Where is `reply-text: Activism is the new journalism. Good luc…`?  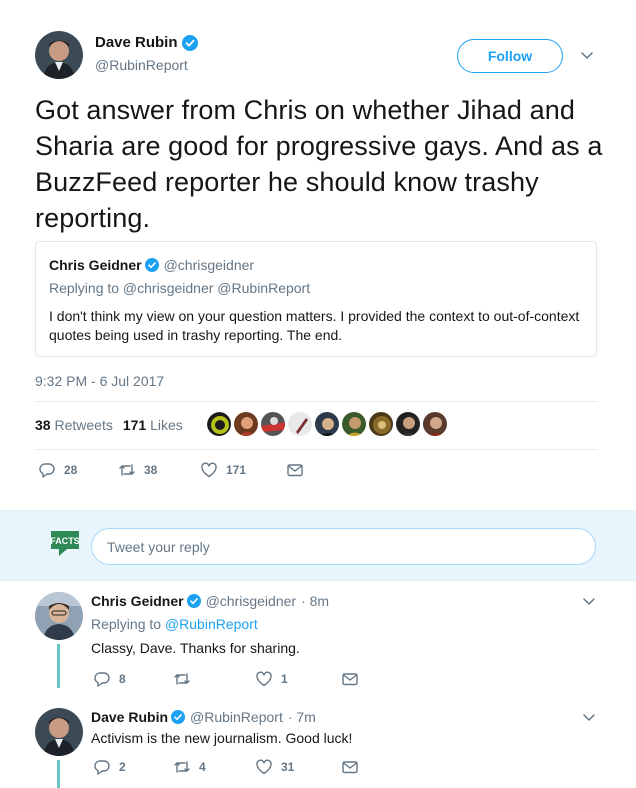
reply-text: Activism is the new journalism. Good luc… is located at coordinates (222, 738).